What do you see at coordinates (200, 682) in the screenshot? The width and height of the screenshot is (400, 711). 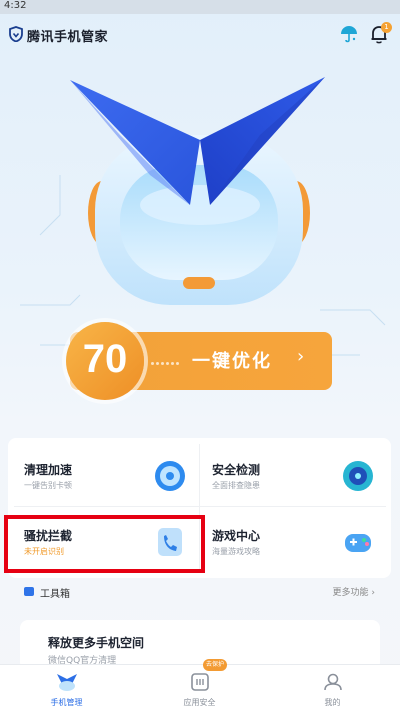 I see `app-shield-icon` at bounding box center [200, 682].